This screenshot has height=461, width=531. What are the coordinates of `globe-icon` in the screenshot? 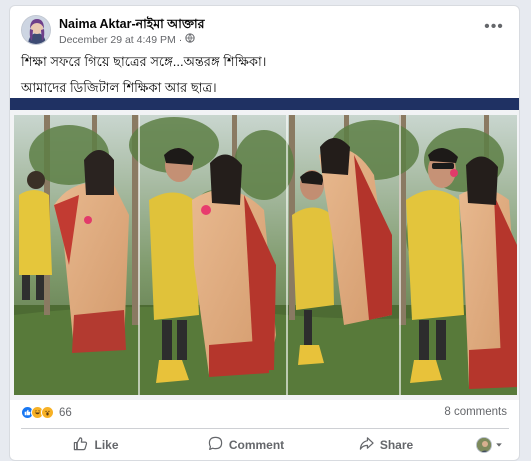 It's located at (190, 39).